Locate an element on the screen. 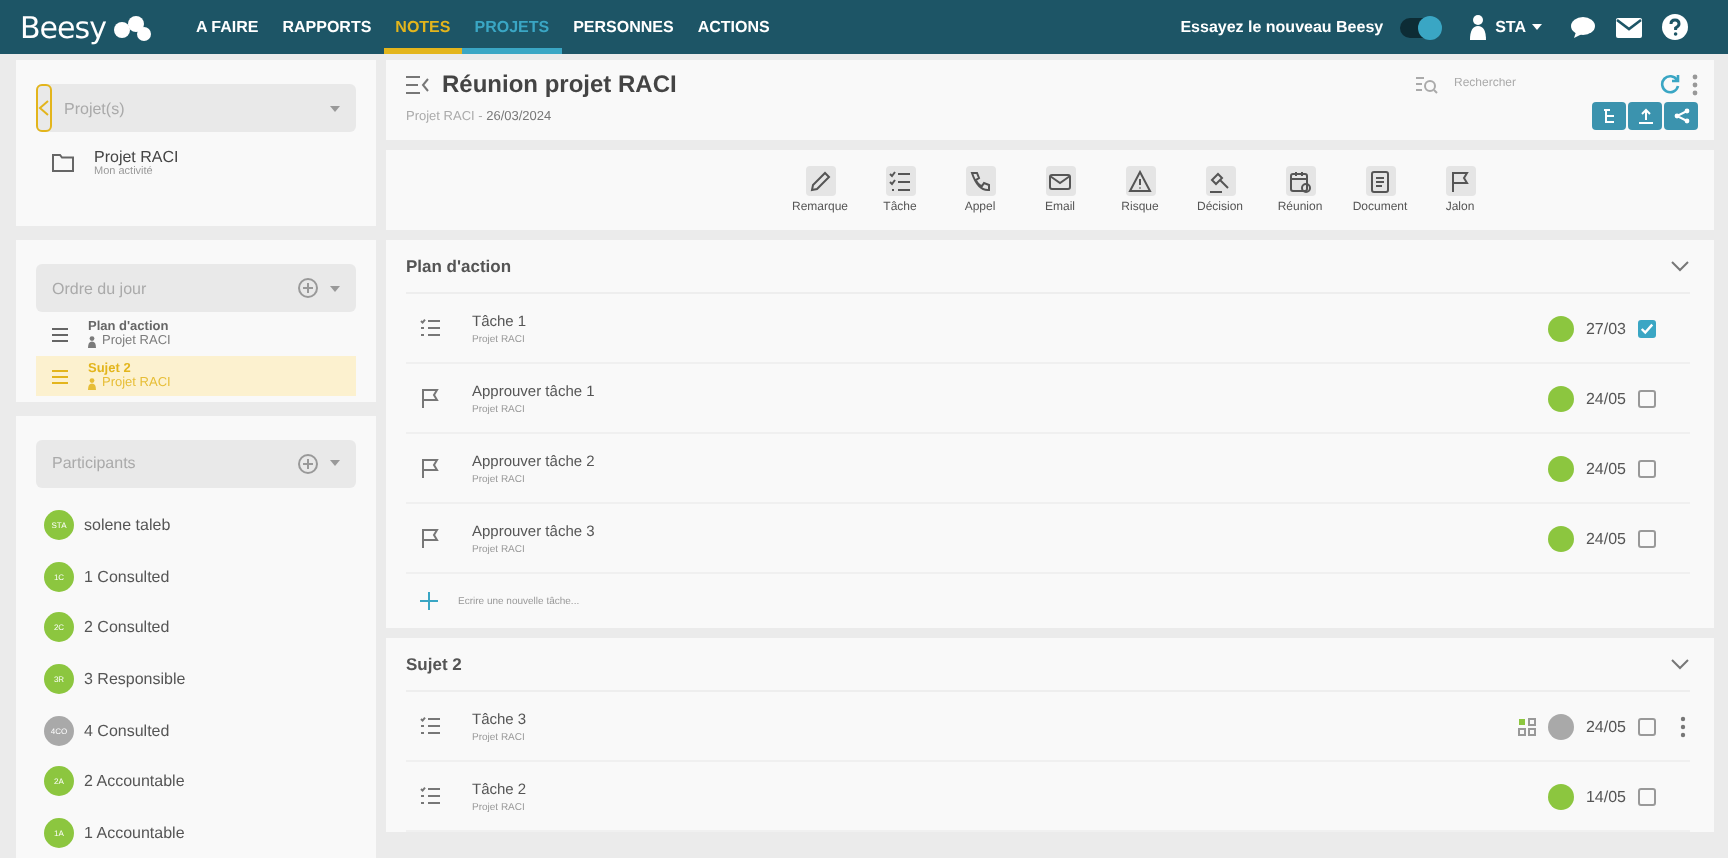 The height and width of the screenshot is (858, 1728). refresh-icon is located at coordinates (1670, 84).